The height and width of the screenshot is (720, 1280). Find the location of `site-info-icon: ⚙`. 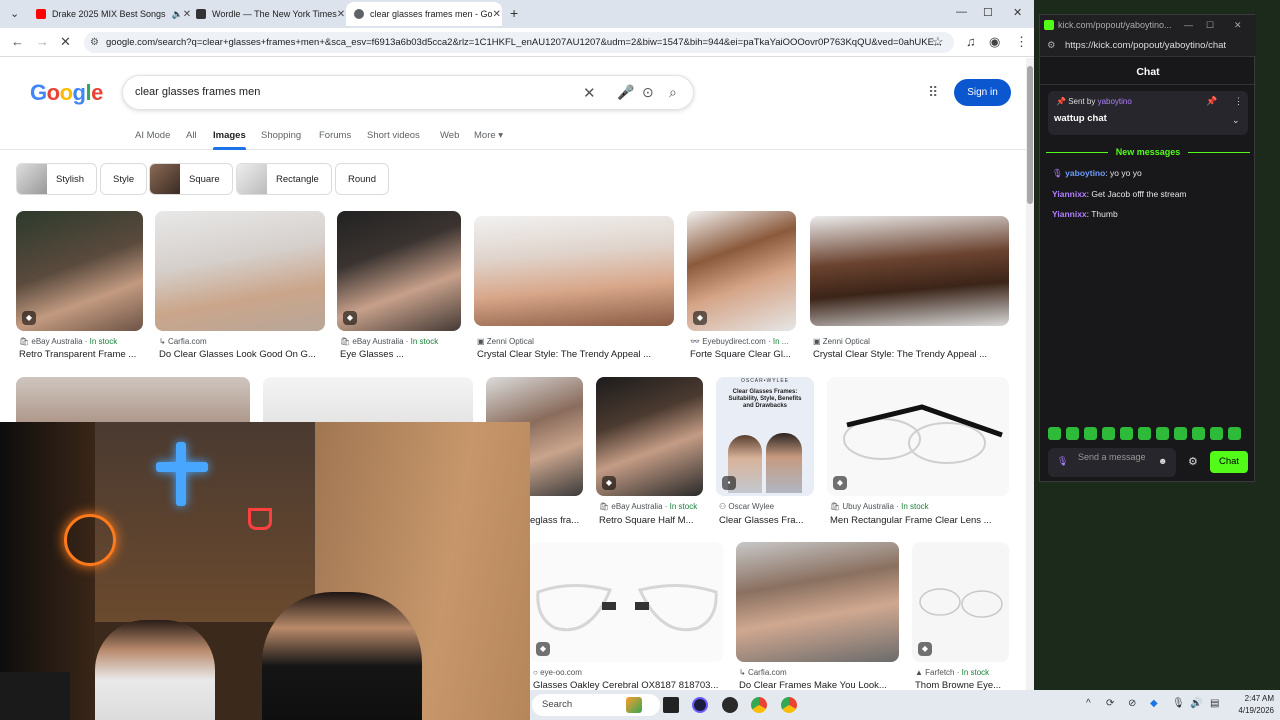

site-info-icon: ⚙ is located at coordinates (94, 42).